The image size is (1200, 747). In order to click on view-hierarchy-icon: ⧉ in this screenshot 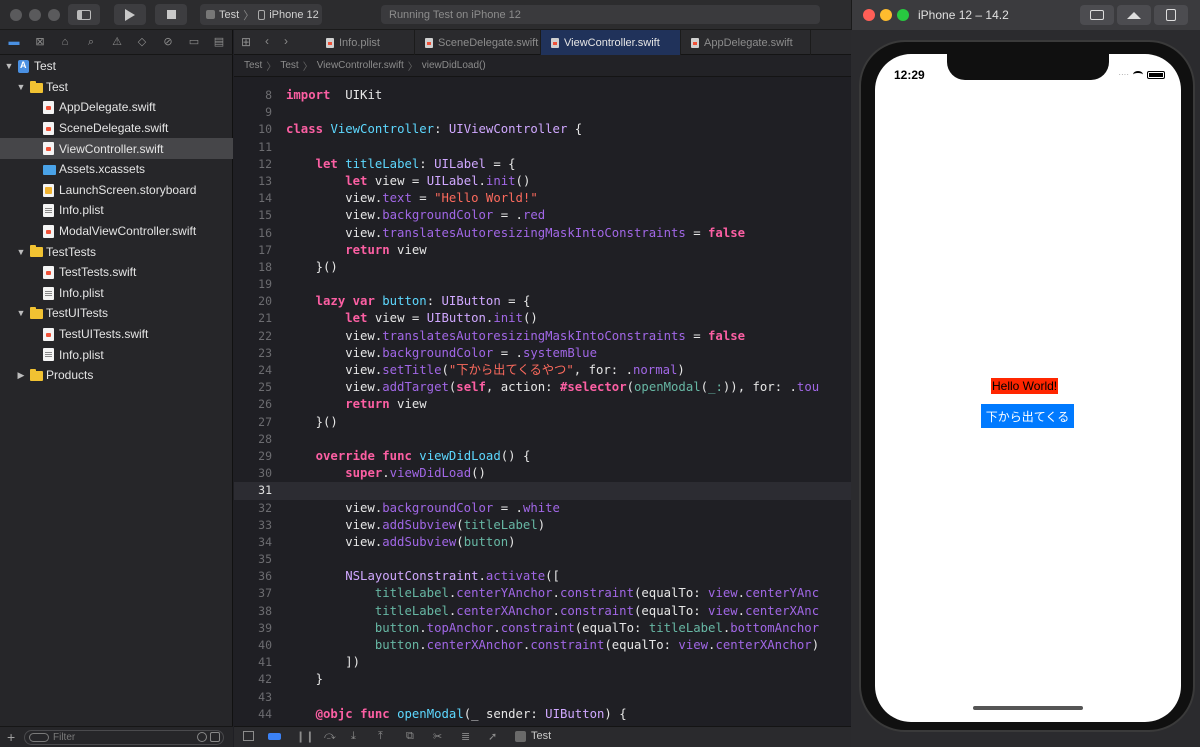, I will do `click(410, 736)`.